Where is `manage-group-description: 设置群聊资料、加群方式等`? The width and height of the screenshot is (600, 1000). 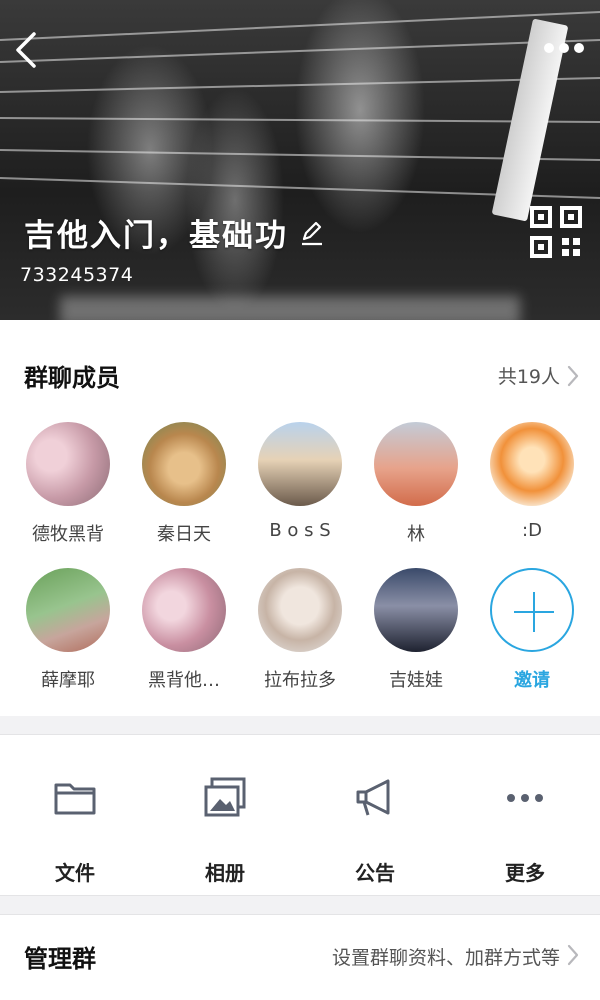
manage-group-description: 设置群聊资料、加群方式等 is located at coordinates (445, 958).